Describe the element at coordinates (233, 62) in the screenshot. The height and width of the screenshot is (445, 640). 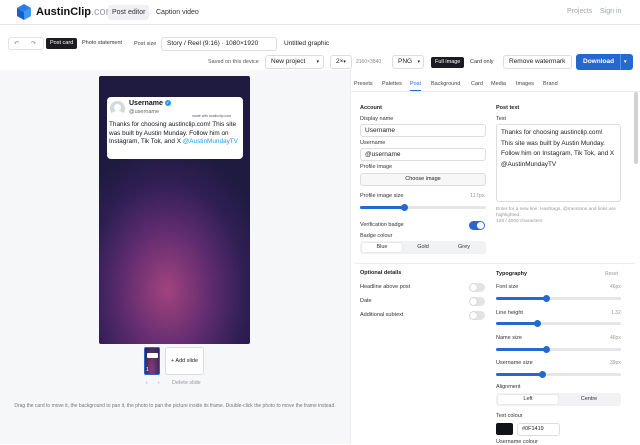
I see `saved-status: Saved on this device` at that location.